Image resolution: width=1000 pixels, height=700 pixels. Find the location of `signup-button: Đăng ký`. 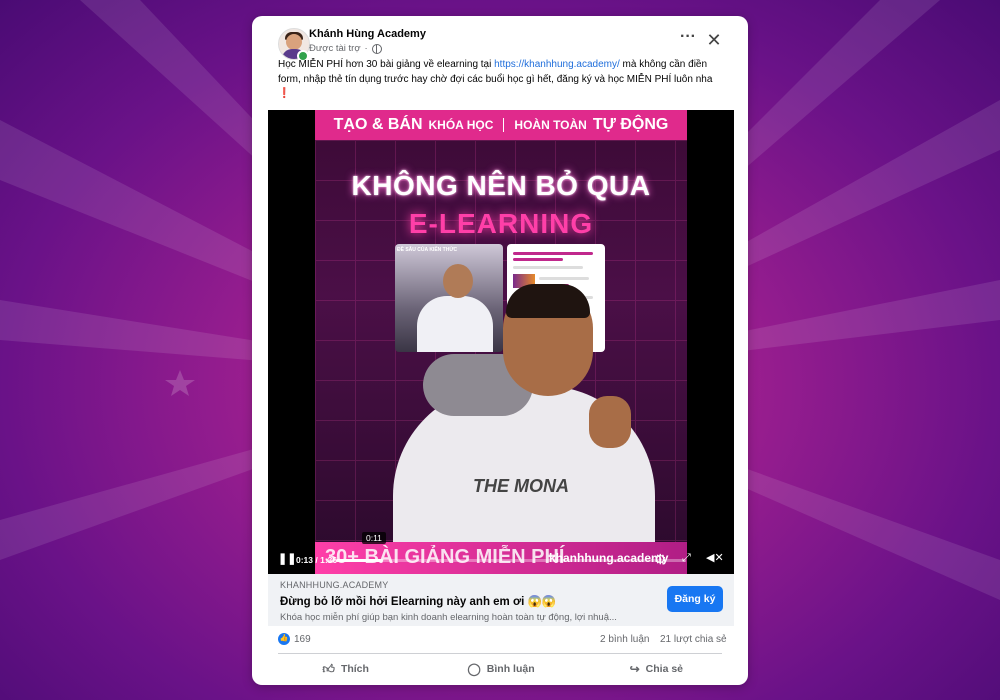

signup-button: Đăng ký is located at coordinates (695, 599).